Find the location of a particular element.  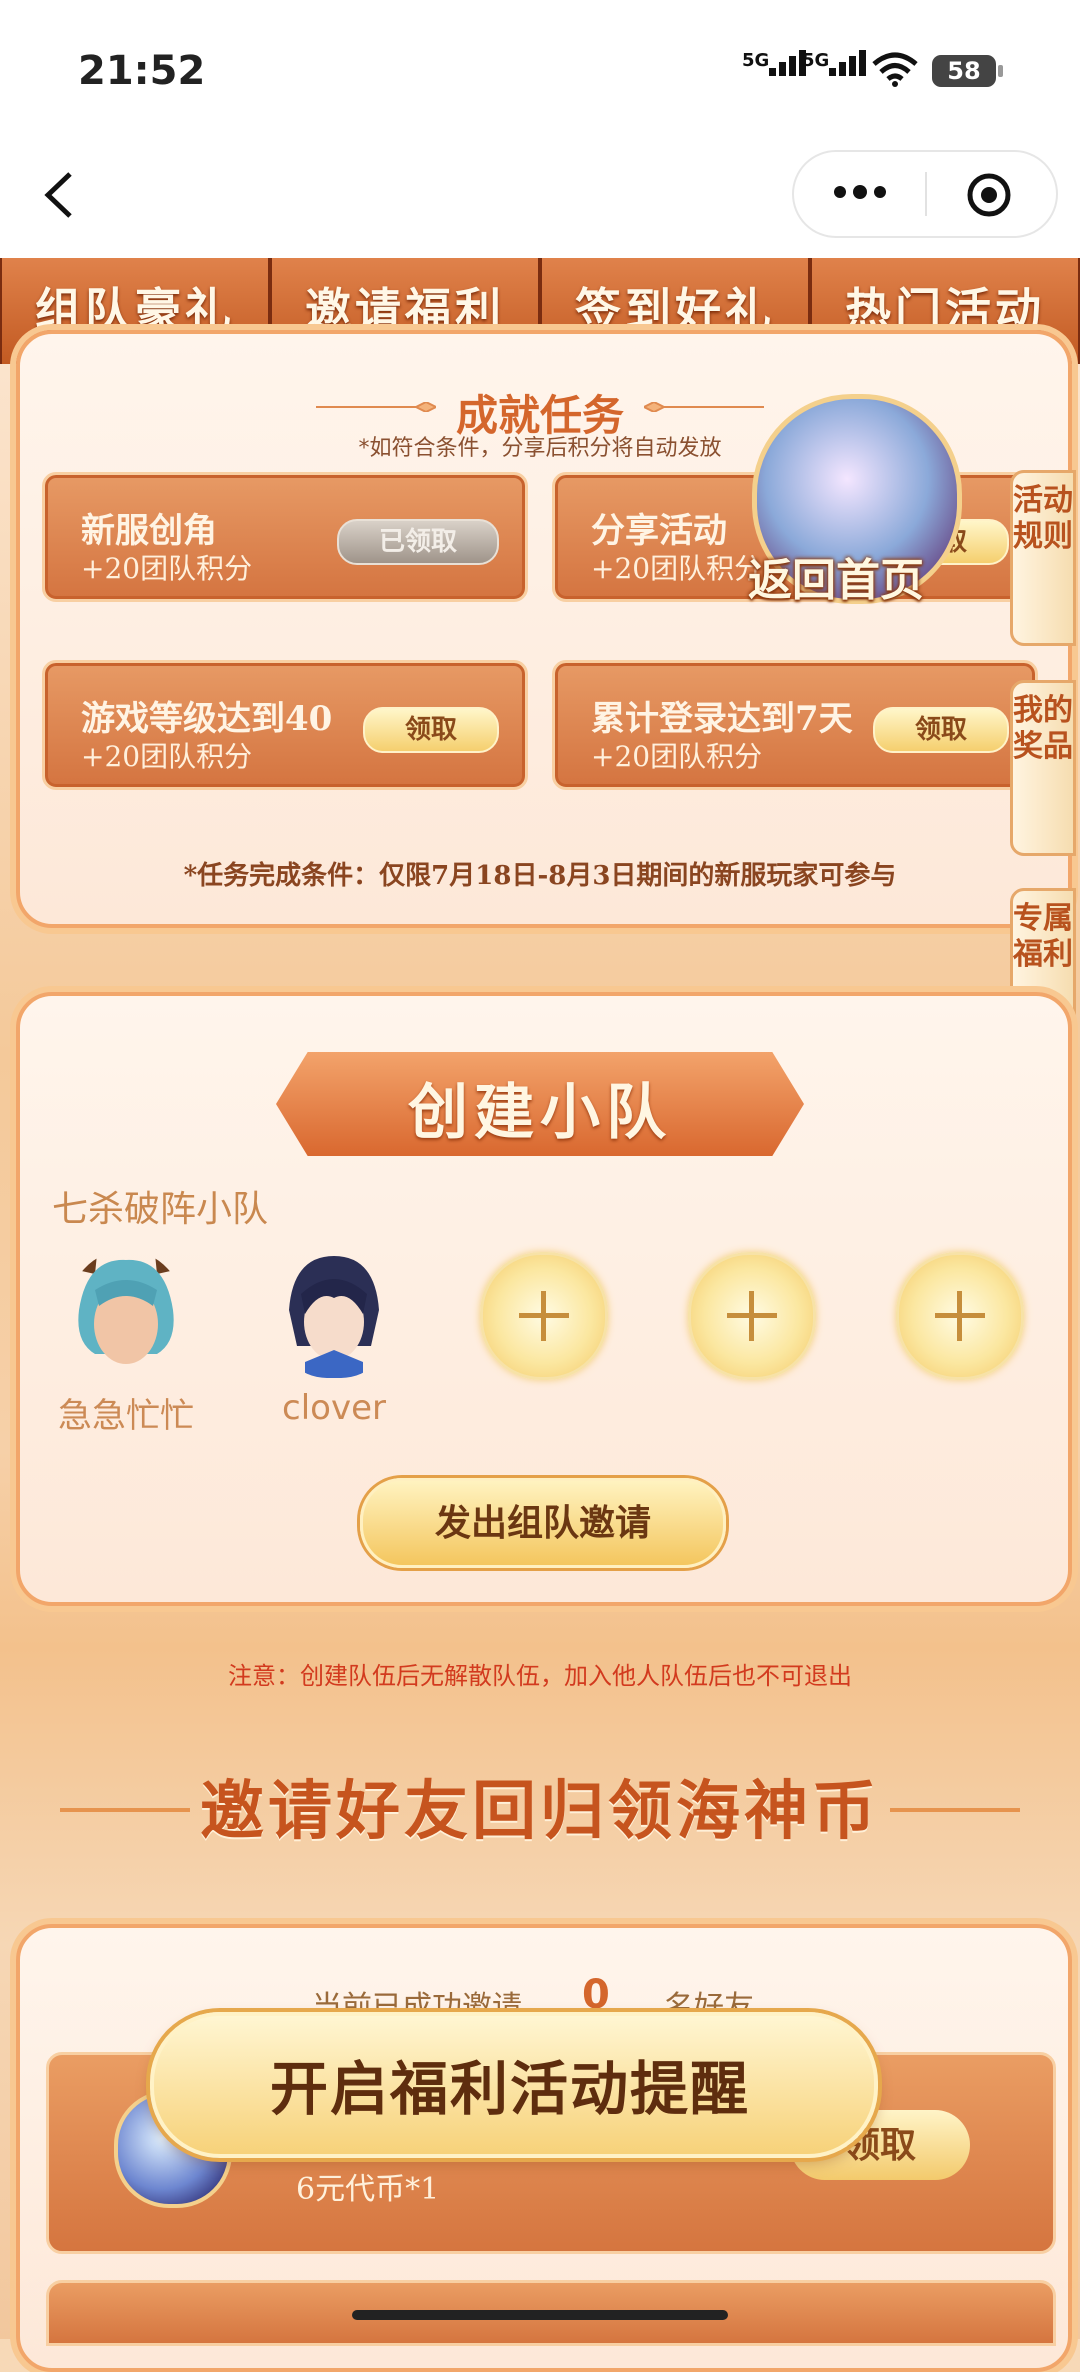

task-name: 累计登录达到7天 is located at coordinates (722, 719).